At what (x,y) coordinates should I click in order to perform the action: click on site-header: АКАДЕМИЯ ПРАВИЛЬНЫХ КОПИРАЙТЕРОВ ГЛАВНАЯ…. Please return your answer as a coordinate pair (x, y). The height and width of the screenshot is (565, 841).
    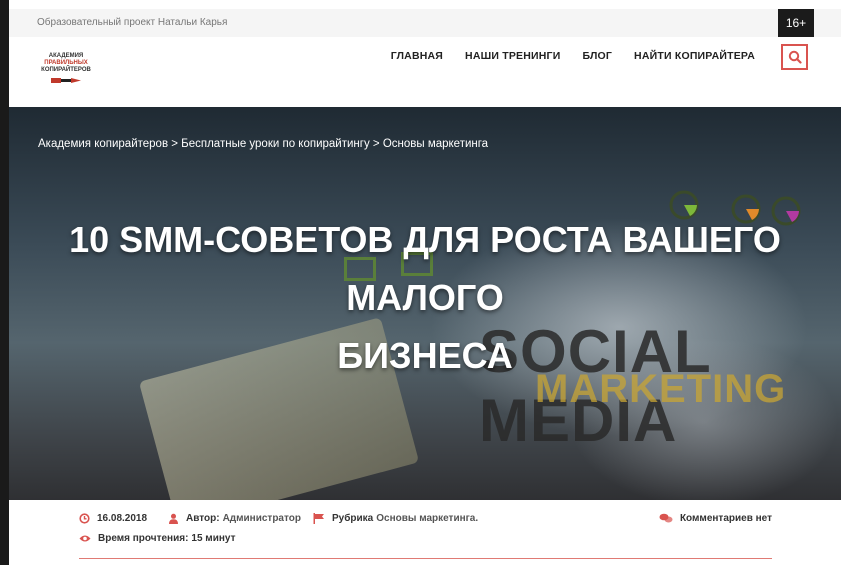
    Looking at the image, I should click on (425, 72).